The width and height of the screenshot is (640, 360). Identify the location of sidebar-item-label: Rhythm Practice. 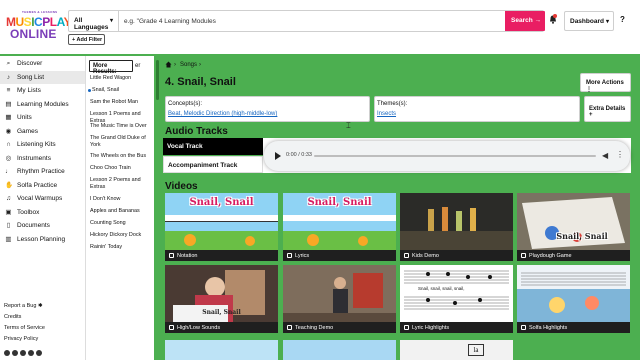
(41, 171).